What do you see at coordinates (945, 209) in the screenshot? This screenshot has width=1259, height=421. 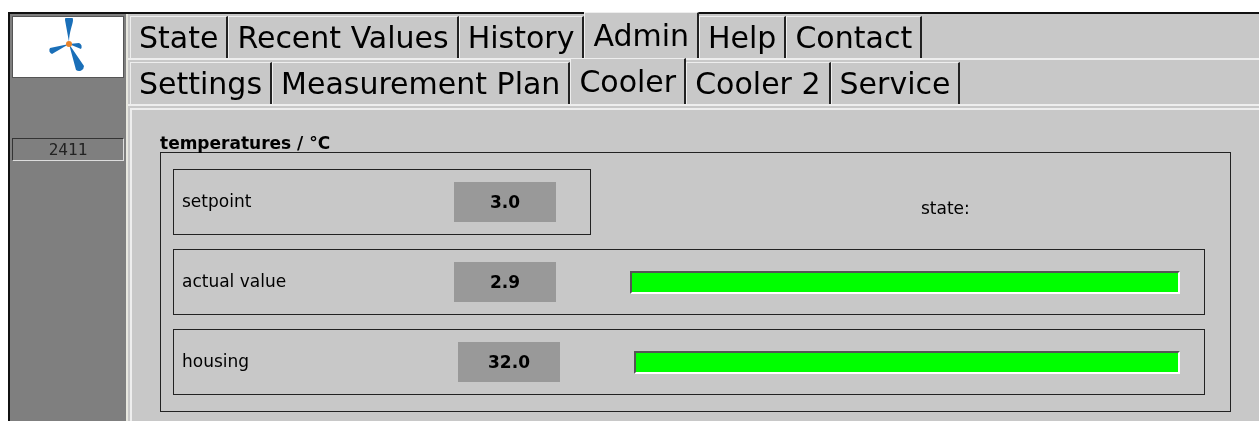 I see `state-label: state:` at bounding box center [945, 209].